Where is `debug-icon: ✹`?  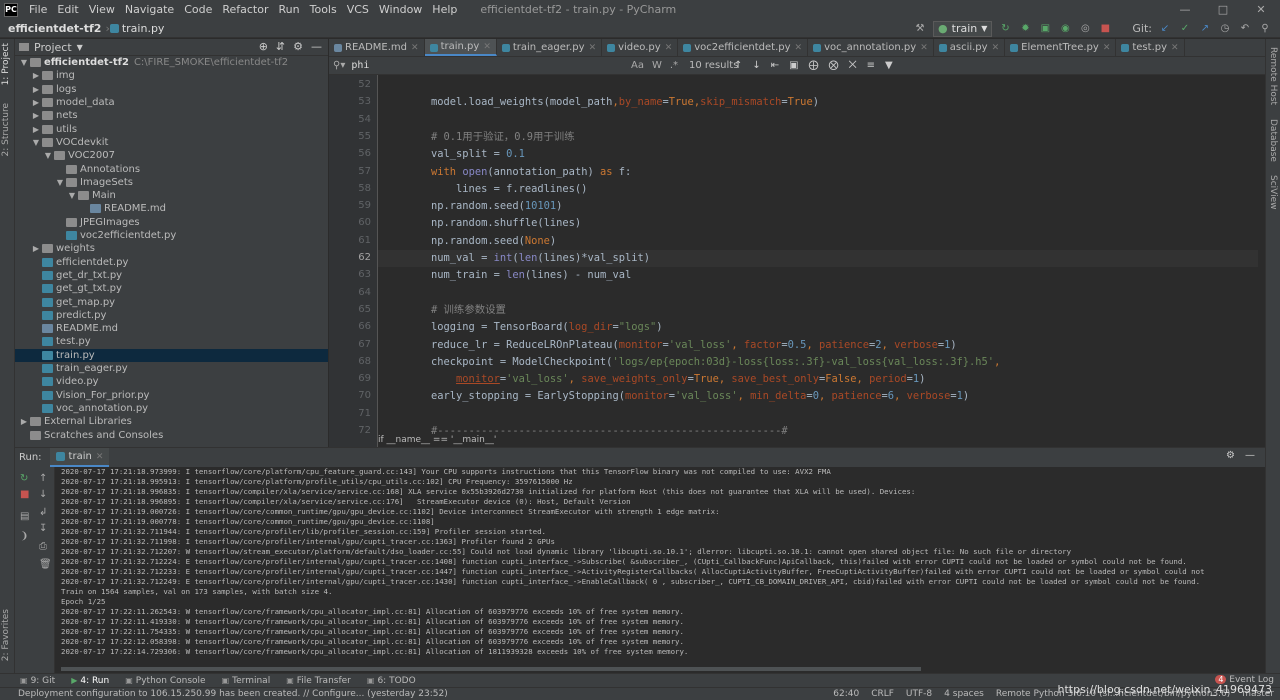 debug-icon: ✹ is located at coordinates (1025, 29).